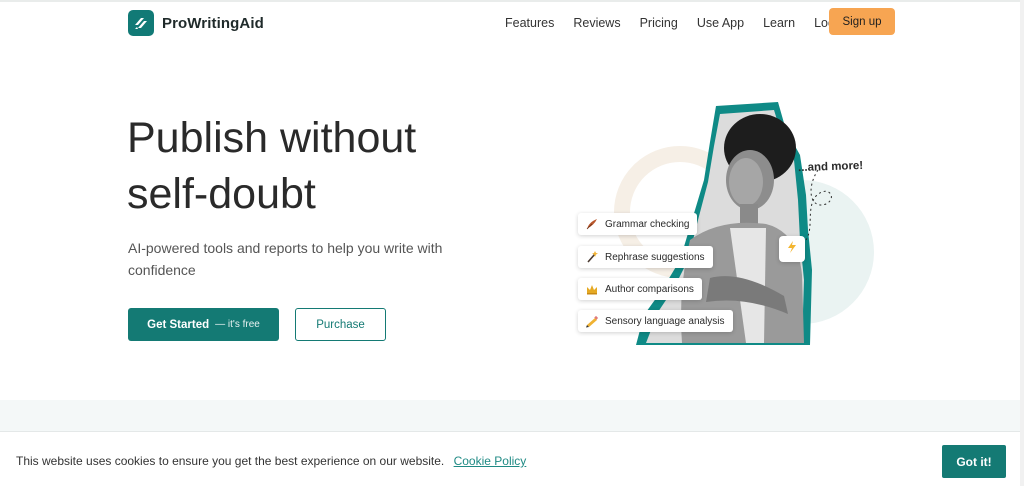 Image resolution: width=1024 pixels, height=486 pixels. I want to click on get-started-button: Get Started — it's free, so click(203, 324).